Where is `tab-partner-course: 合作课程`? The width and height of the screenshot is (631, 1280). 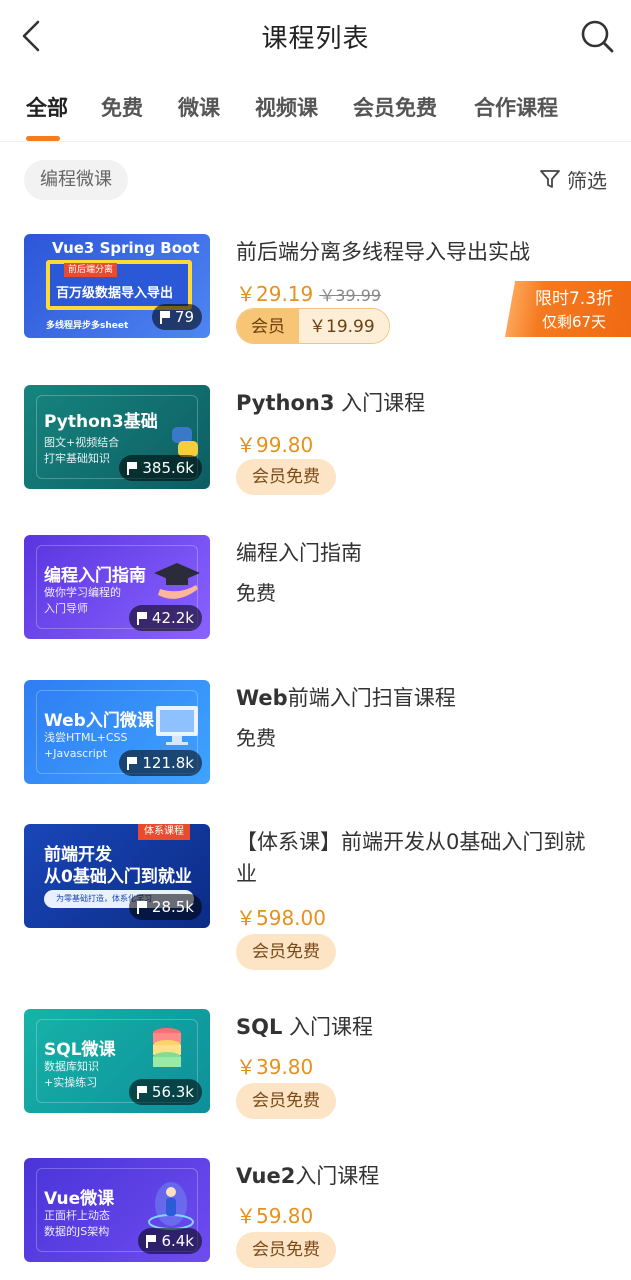
tab-partner-course: 合作课程 is located at coordinates (516, 107).